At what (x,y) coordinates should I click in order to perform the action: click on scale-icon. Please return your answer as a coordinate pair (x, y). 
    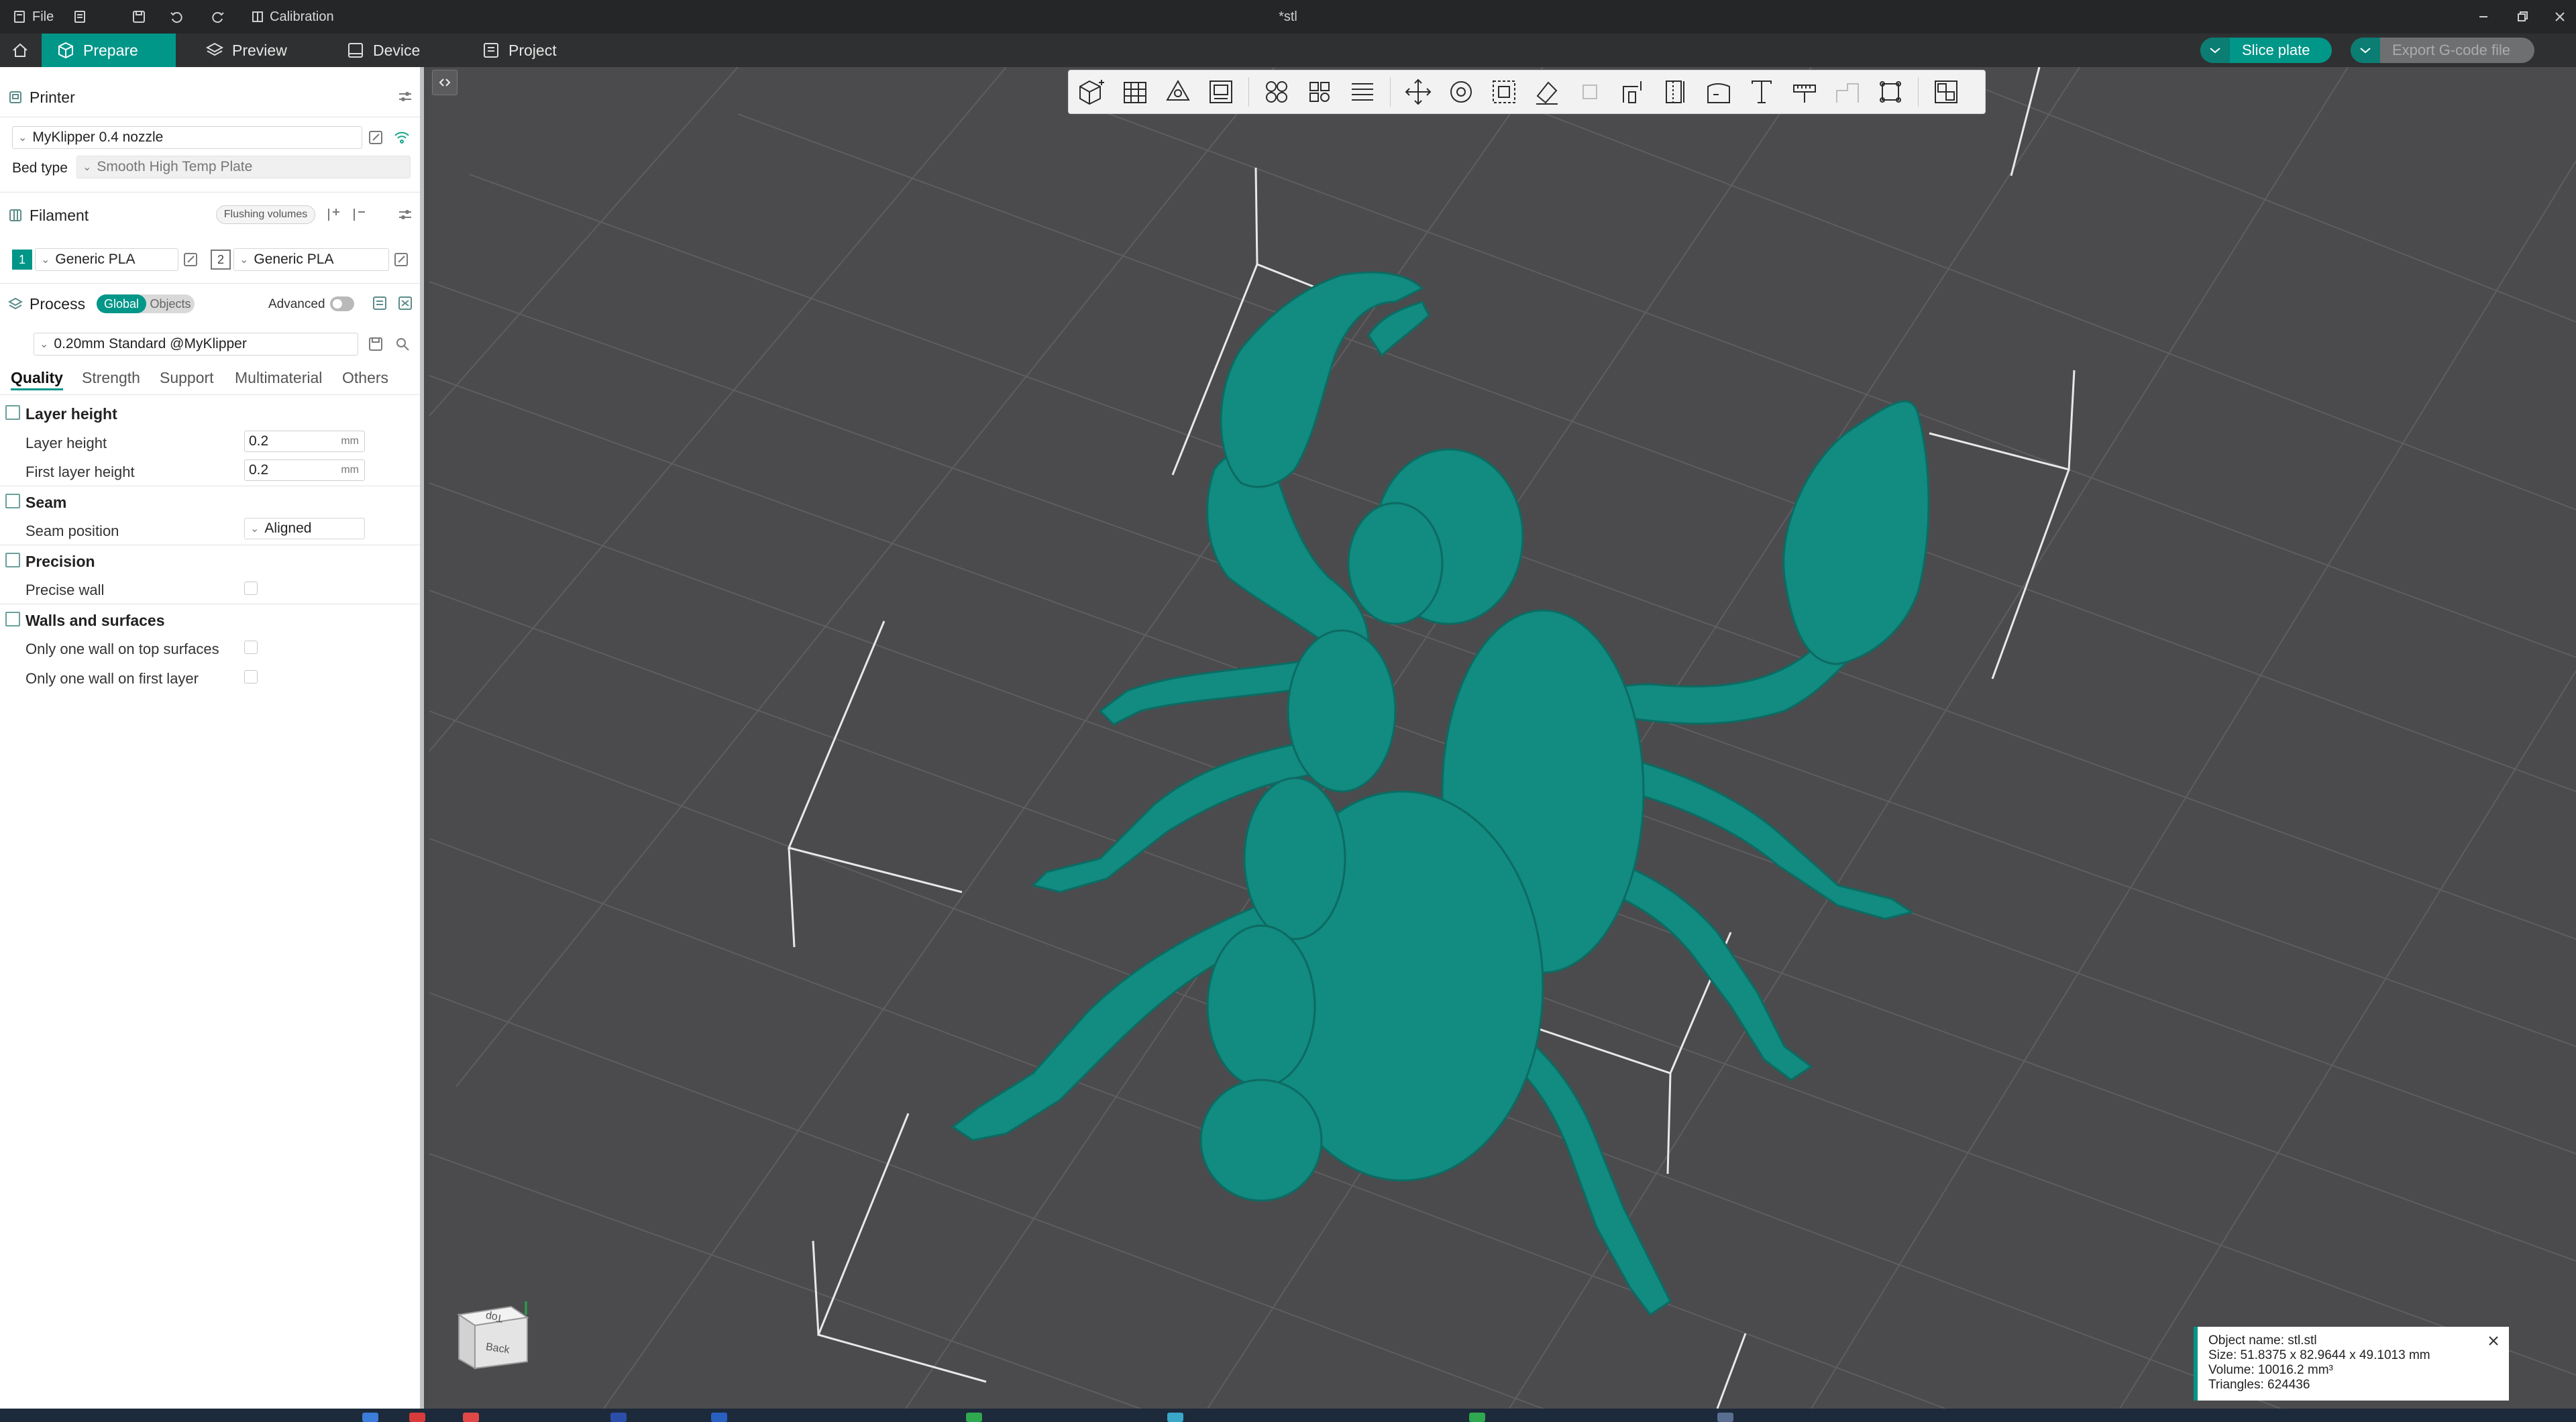
    Looking at the image, I should click on (1504, 91).